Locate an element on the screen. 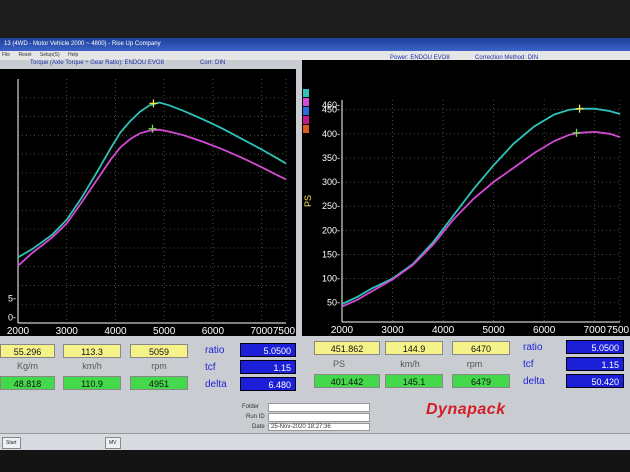  left-delta-label: delta is located at coordinates (216, 384).